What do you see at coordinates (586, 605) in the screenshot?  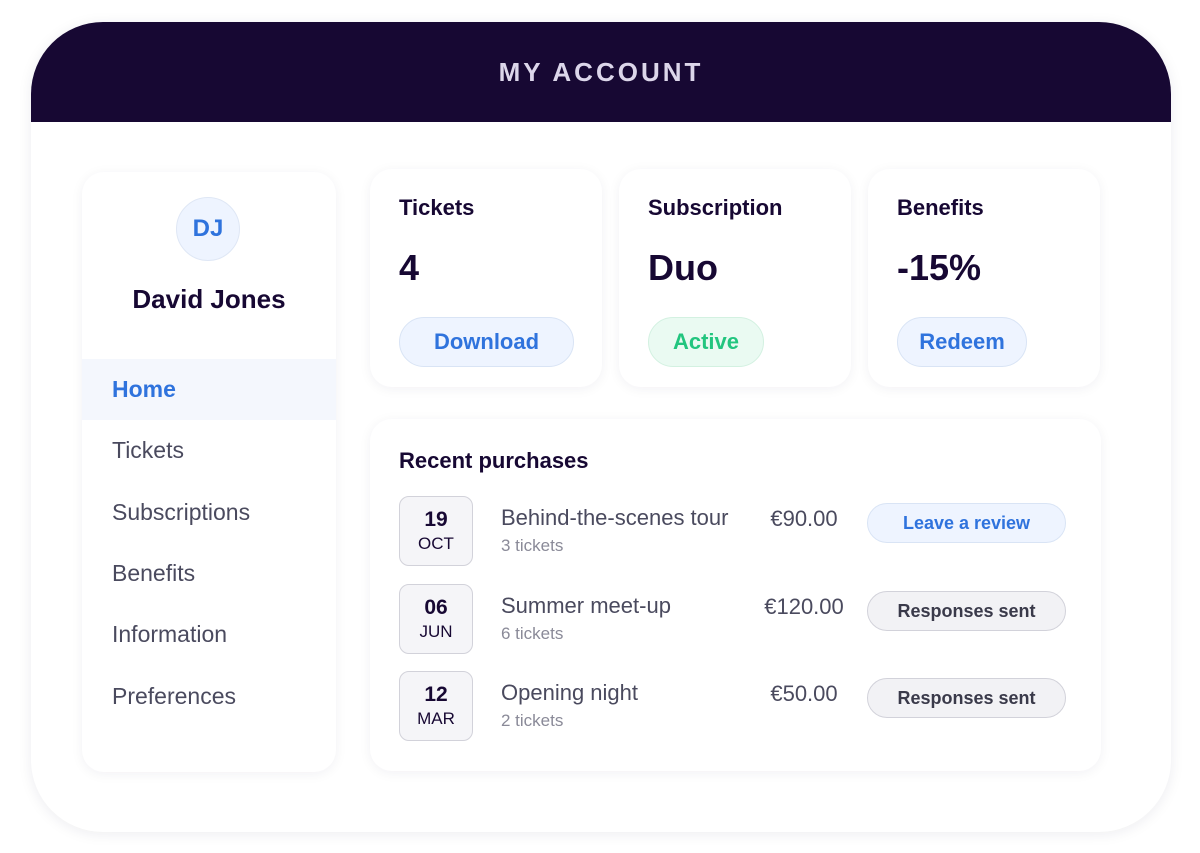 I see `purchase-title: Summer meet-up` at bounding box center [586, 605].